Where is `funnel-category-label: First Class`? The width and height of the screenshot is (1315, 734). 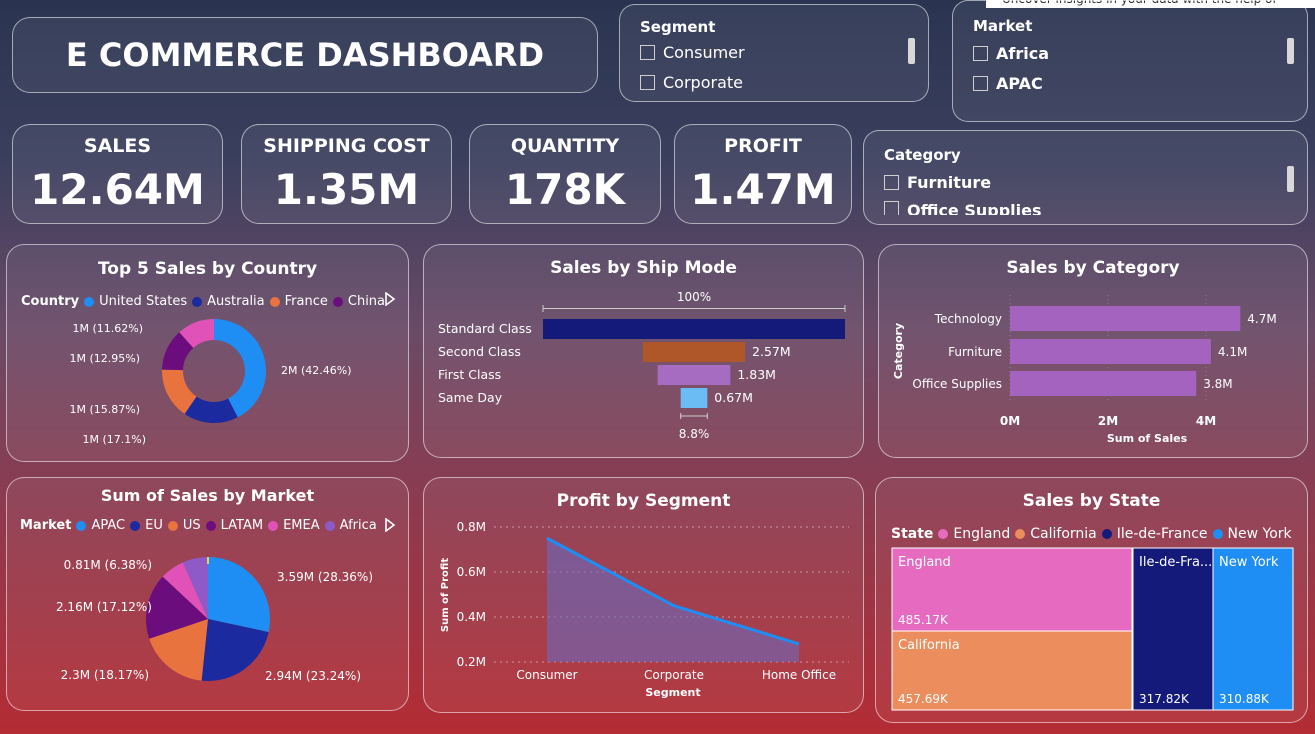
funnel-category-label: First Class is located at coordinates (469, 374).